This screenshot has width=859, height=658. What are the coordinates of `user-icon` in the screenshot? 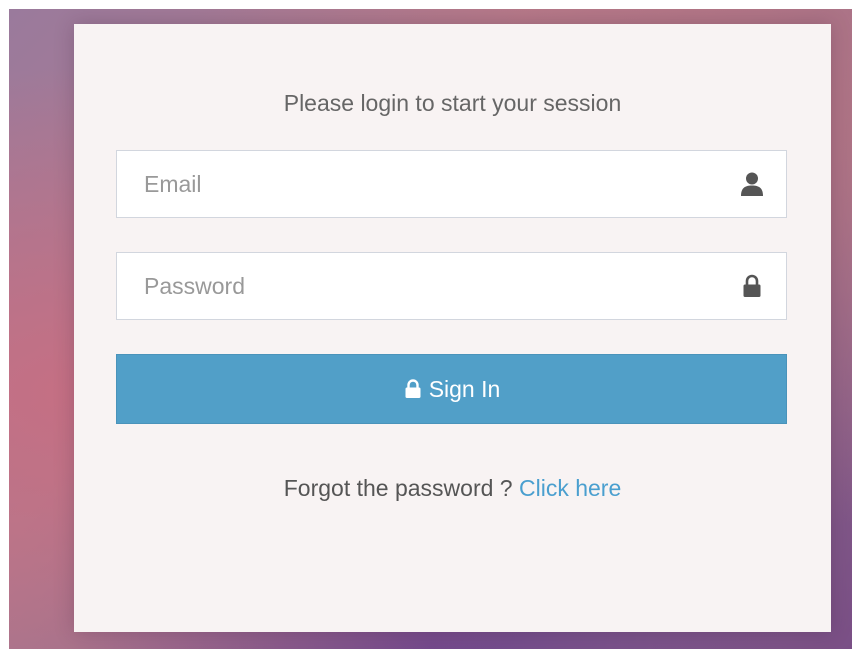 It's located at (752, 184).